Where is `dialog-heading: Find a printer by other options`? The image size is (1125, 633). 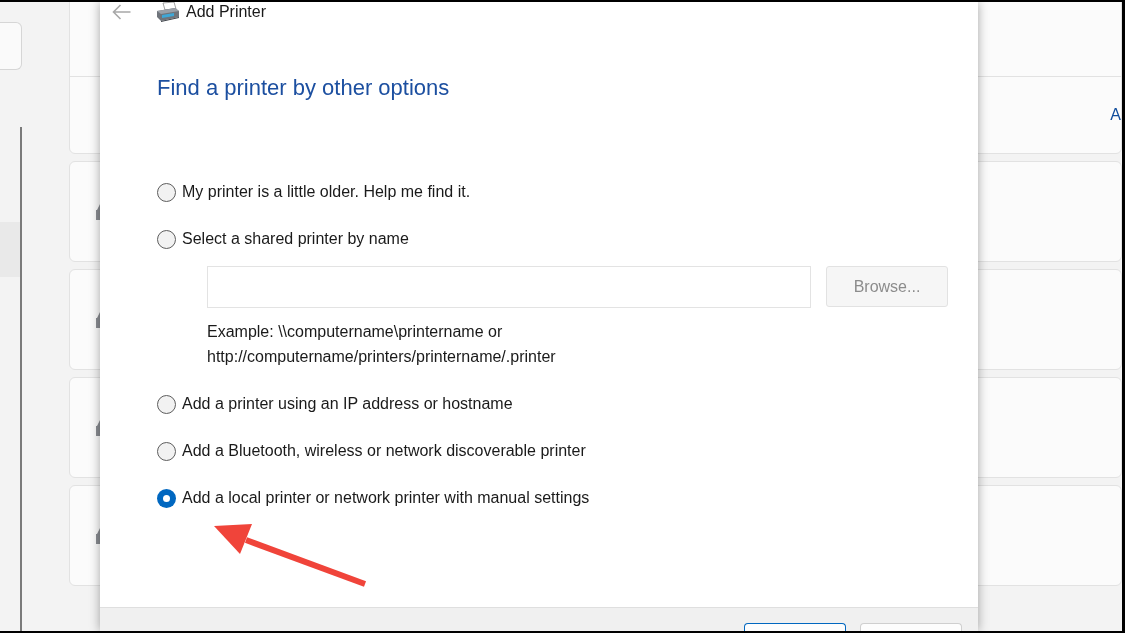 dialog-heading: Find a printer by other options is located at coordinates (303, 88).